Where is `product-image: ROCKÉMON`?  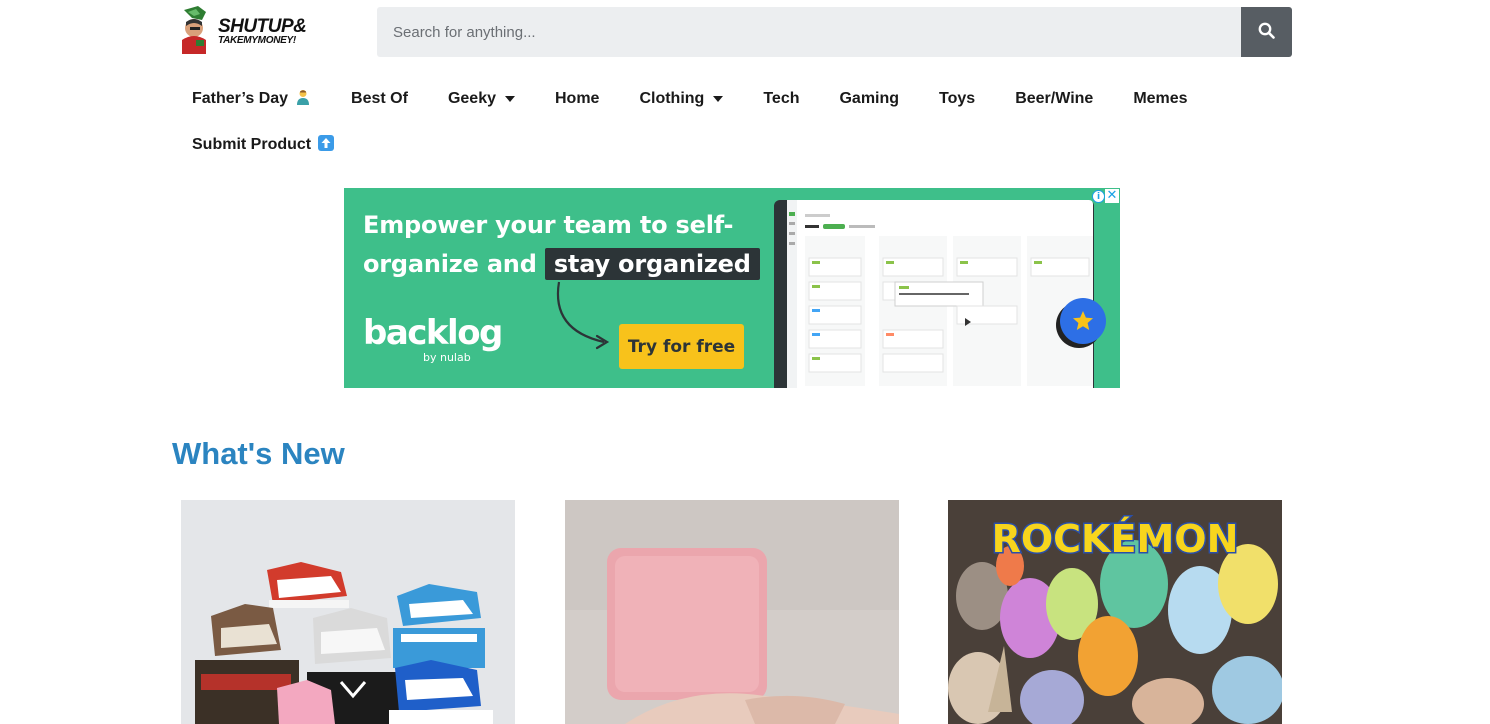 product-image: ROCKÉMON is located at coordinates (1115, 612).